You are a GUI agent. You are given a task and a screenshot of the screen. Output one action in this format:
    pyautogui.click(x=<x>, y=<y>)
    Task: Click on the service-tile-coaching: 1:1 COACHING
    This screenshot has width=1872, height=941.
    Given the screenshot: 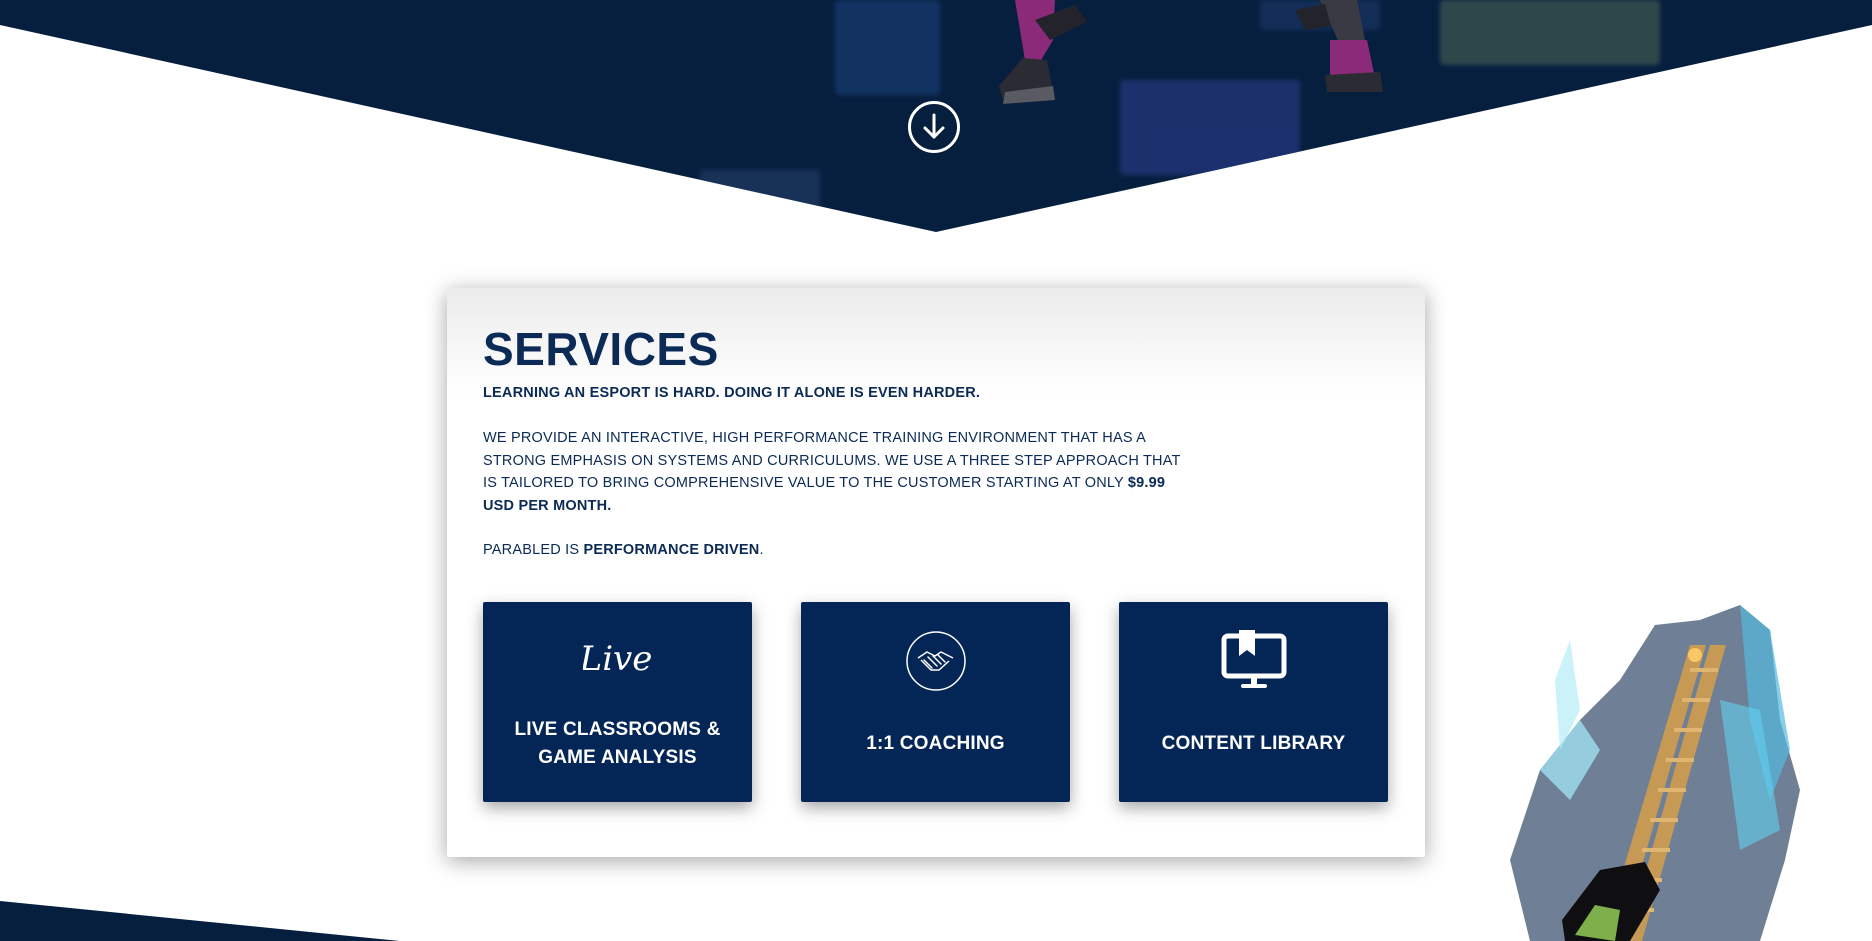 What is the action you would take?
    pyautogui.click(x=935, y=702)
    